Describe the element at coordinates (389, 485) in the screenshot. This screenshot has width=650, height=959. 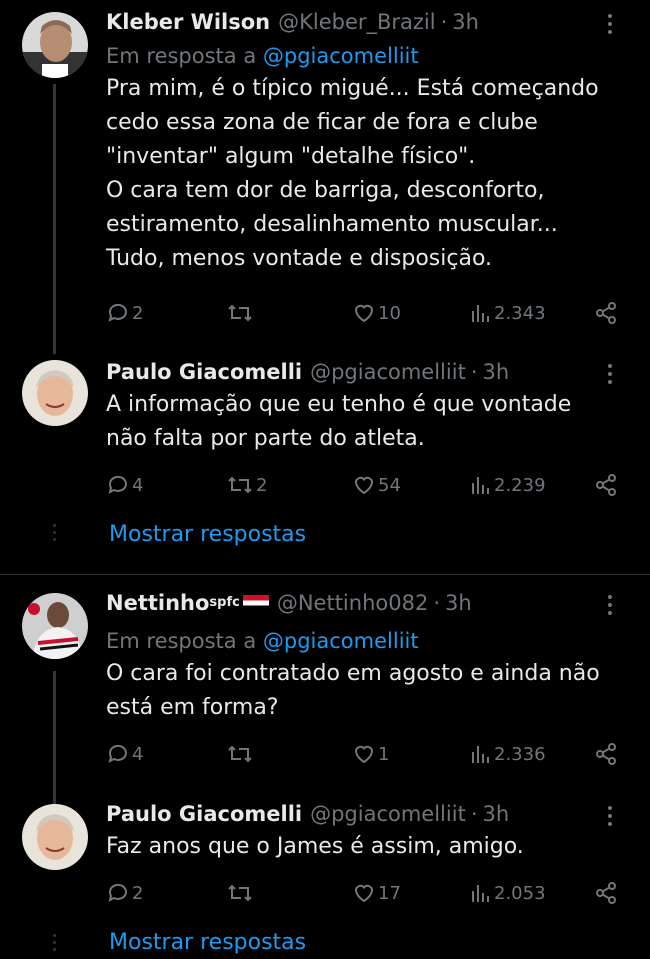
I see `like-count: 54` at that location.